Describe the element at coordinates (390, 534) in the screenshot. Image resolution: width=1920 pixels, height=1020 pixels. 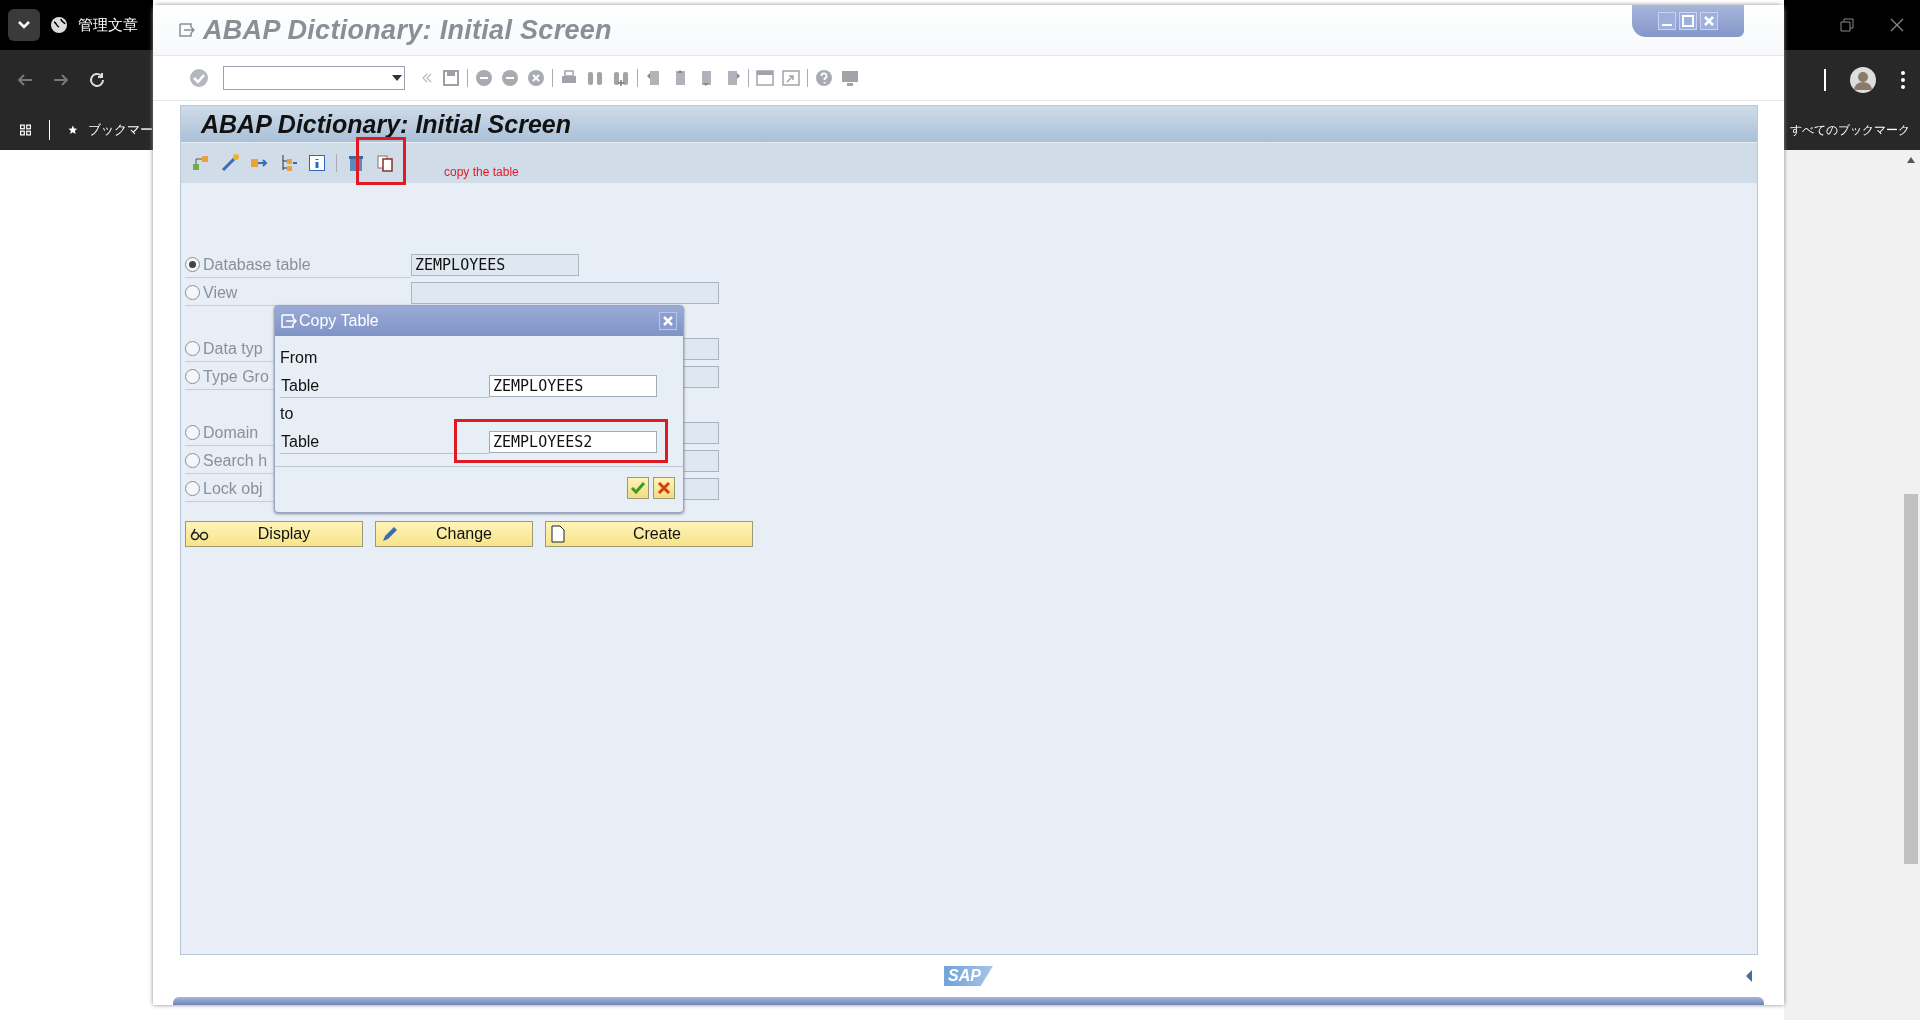
I see `pencil-icon` at that location.